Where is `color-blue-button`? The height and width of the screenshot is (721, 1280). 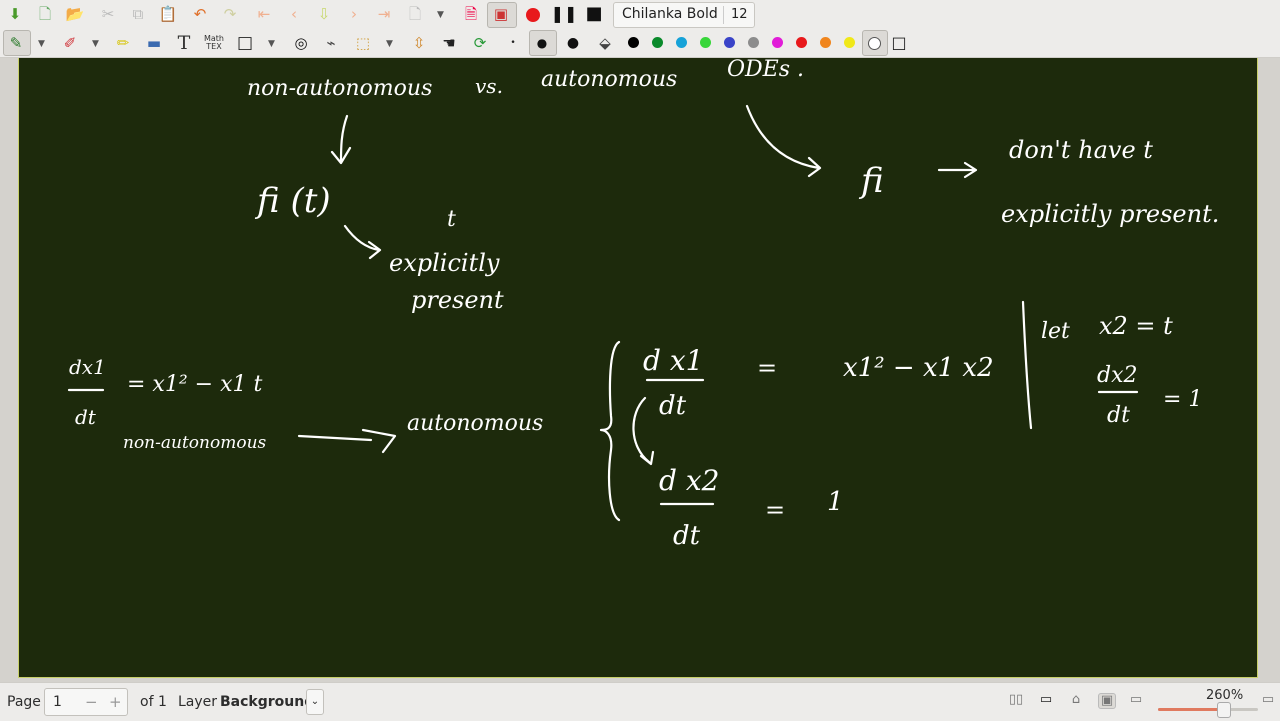 color-blue-button is located at coordinates (729, 42).